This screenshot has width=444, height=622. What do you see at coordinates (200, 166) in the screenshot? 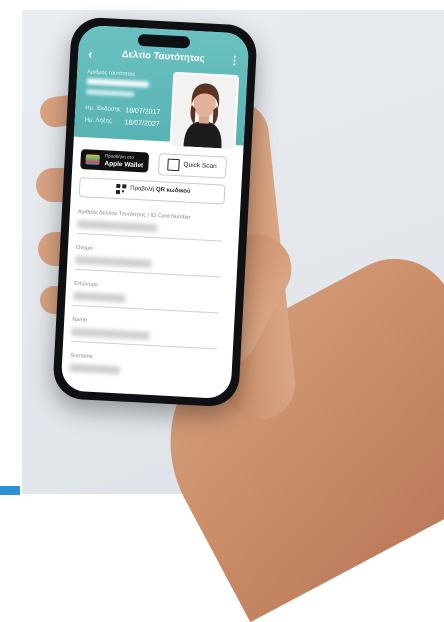
I see `quick-scan-label: Quick Scan` at bounding box center [200, 166].